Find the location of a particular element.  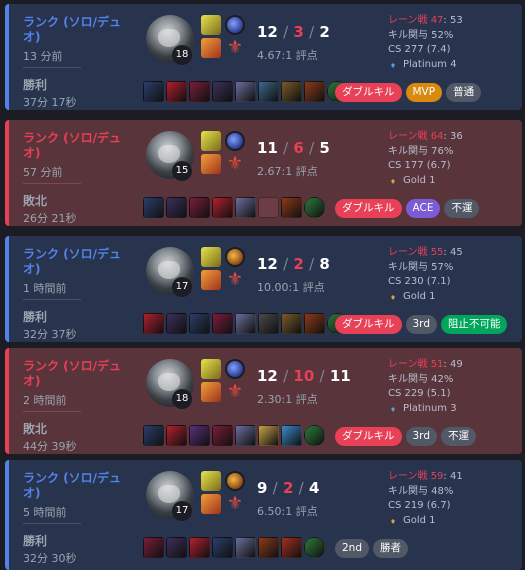

lane-rest: : 45 is located at coordinates (453, 252).